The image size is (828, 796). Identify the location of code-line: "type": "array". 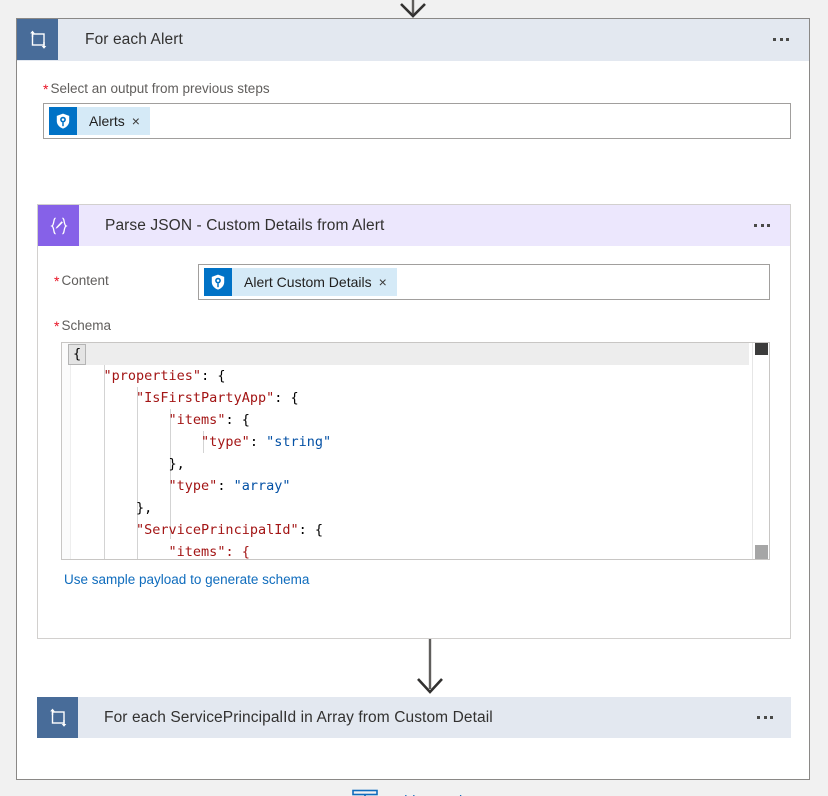
(410, 486).